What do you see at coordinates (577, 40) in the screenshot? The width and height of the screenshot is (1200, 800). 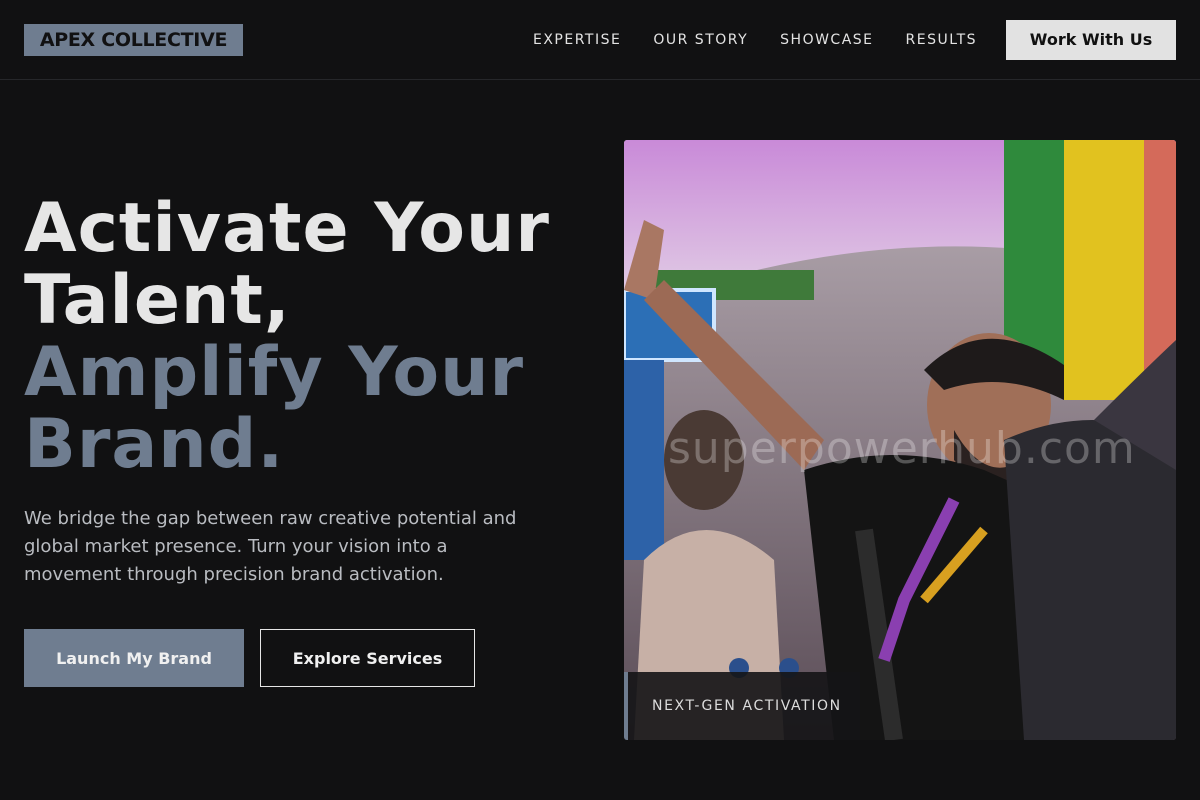 I see `nav-link-expertise: EXPERTISE` at bounding box center [577, 40].